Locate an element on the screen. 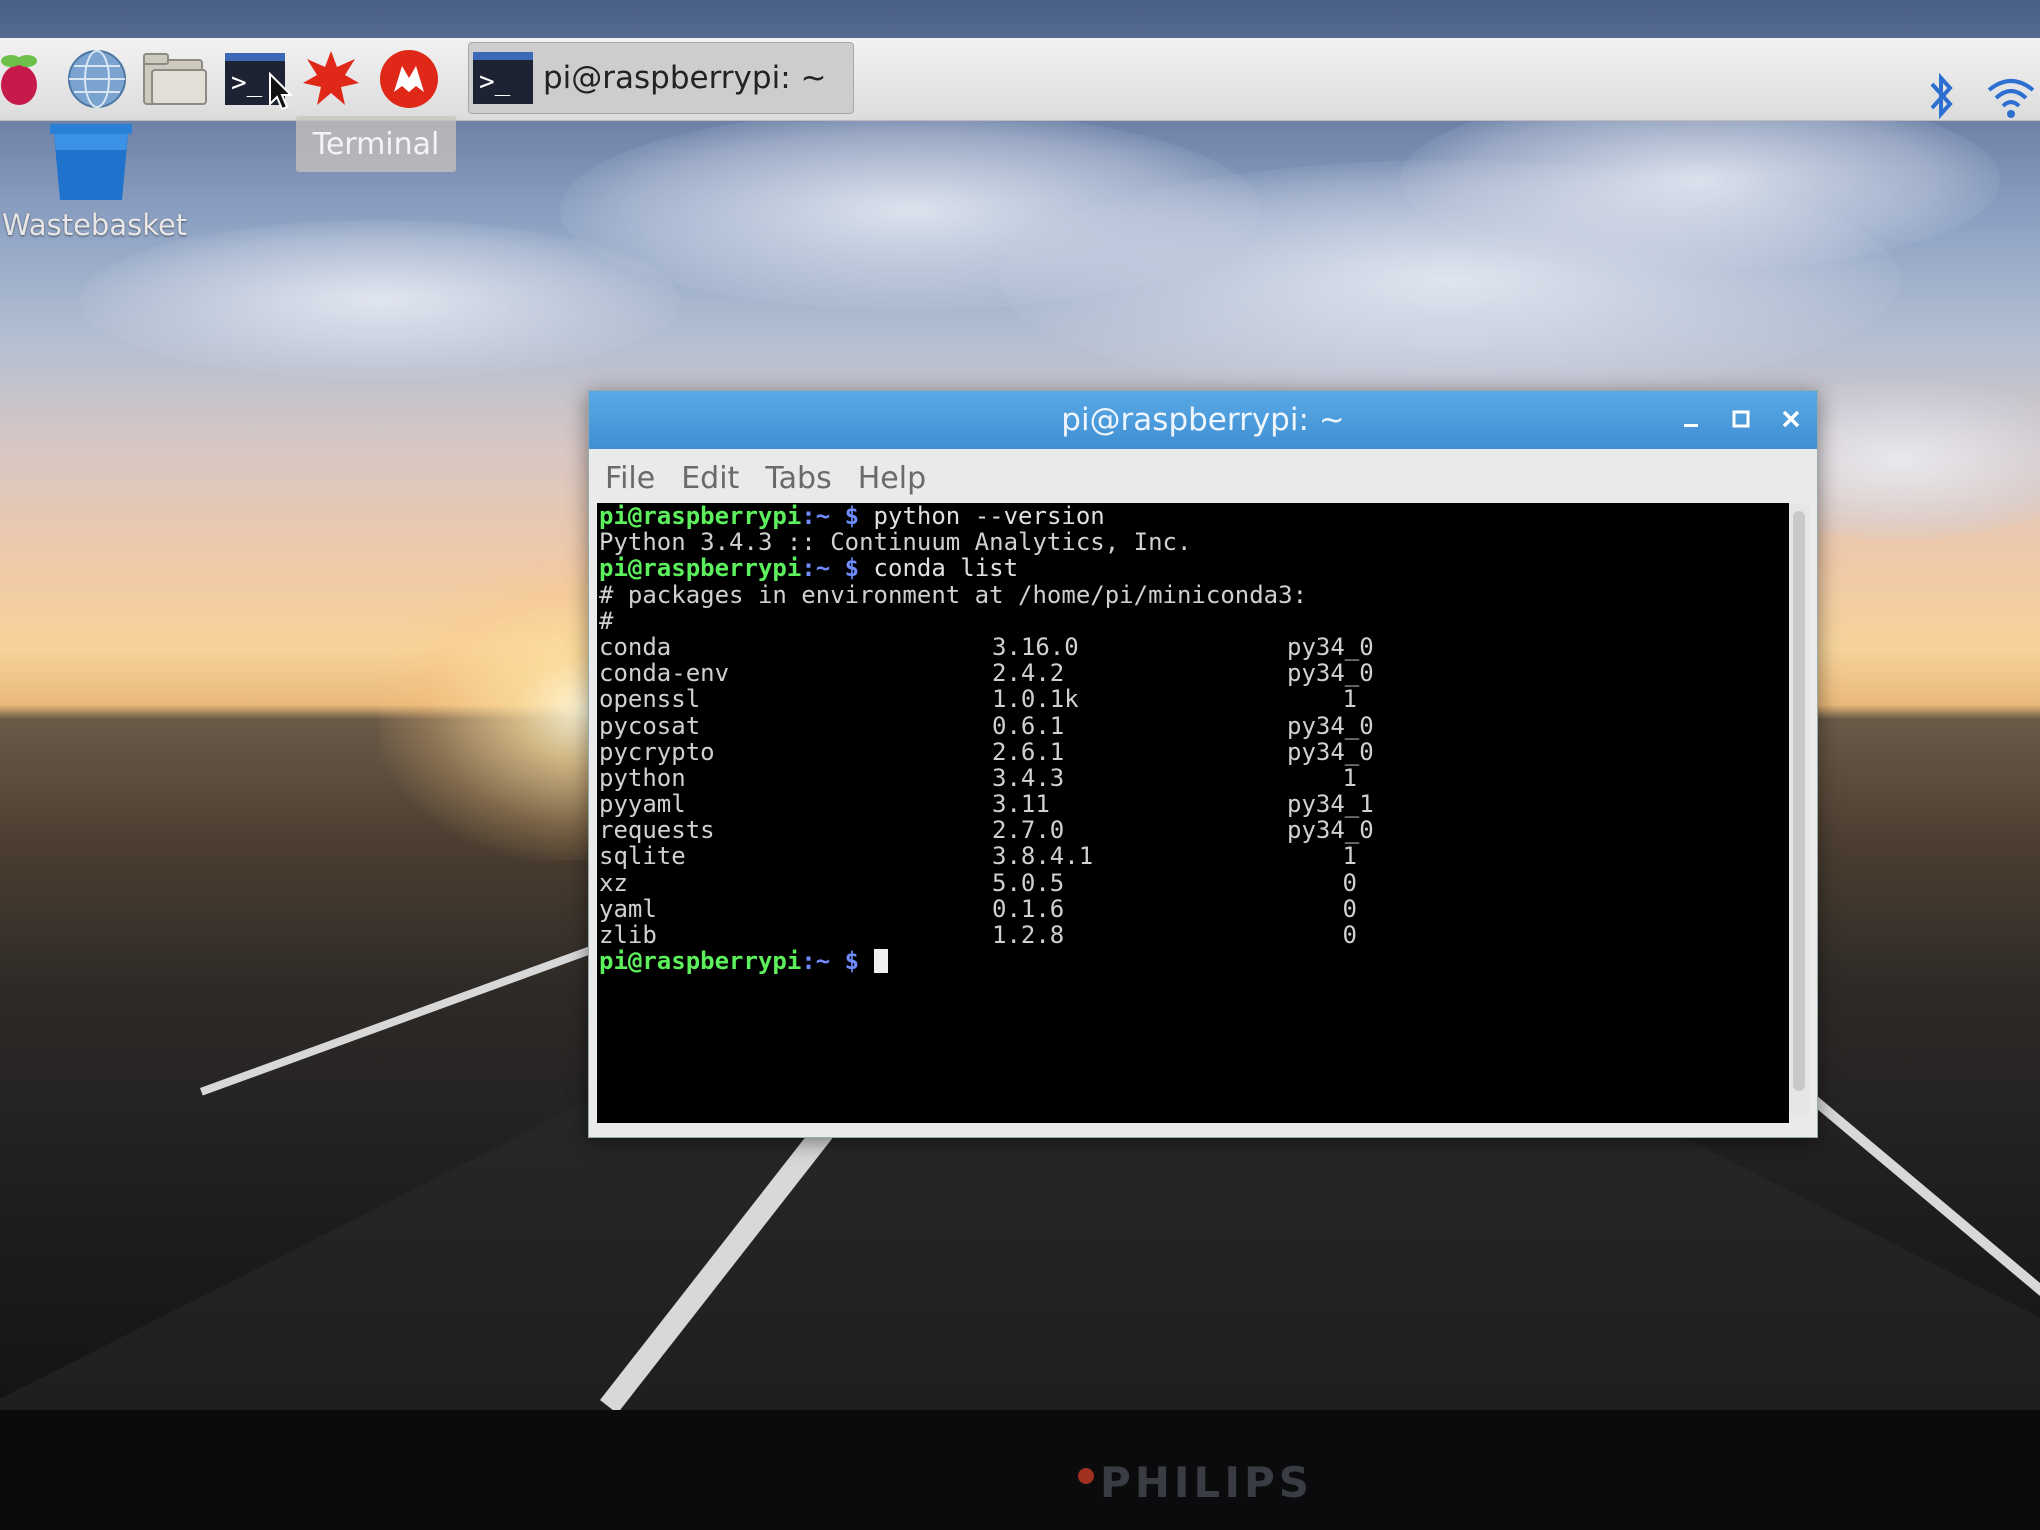  raspberry-menu-icon is located at coordinates (26, 79).